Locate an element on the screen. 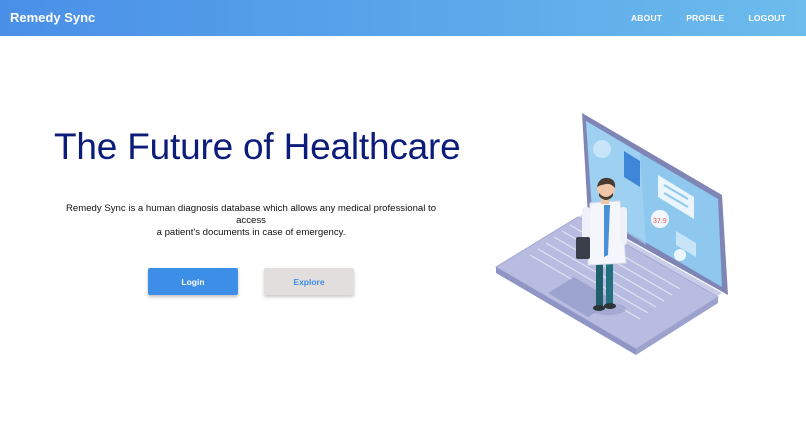  top-navbar: Remedy Sync ABOUT PROFILE LOGOUT is located at coordinates (403, 18).